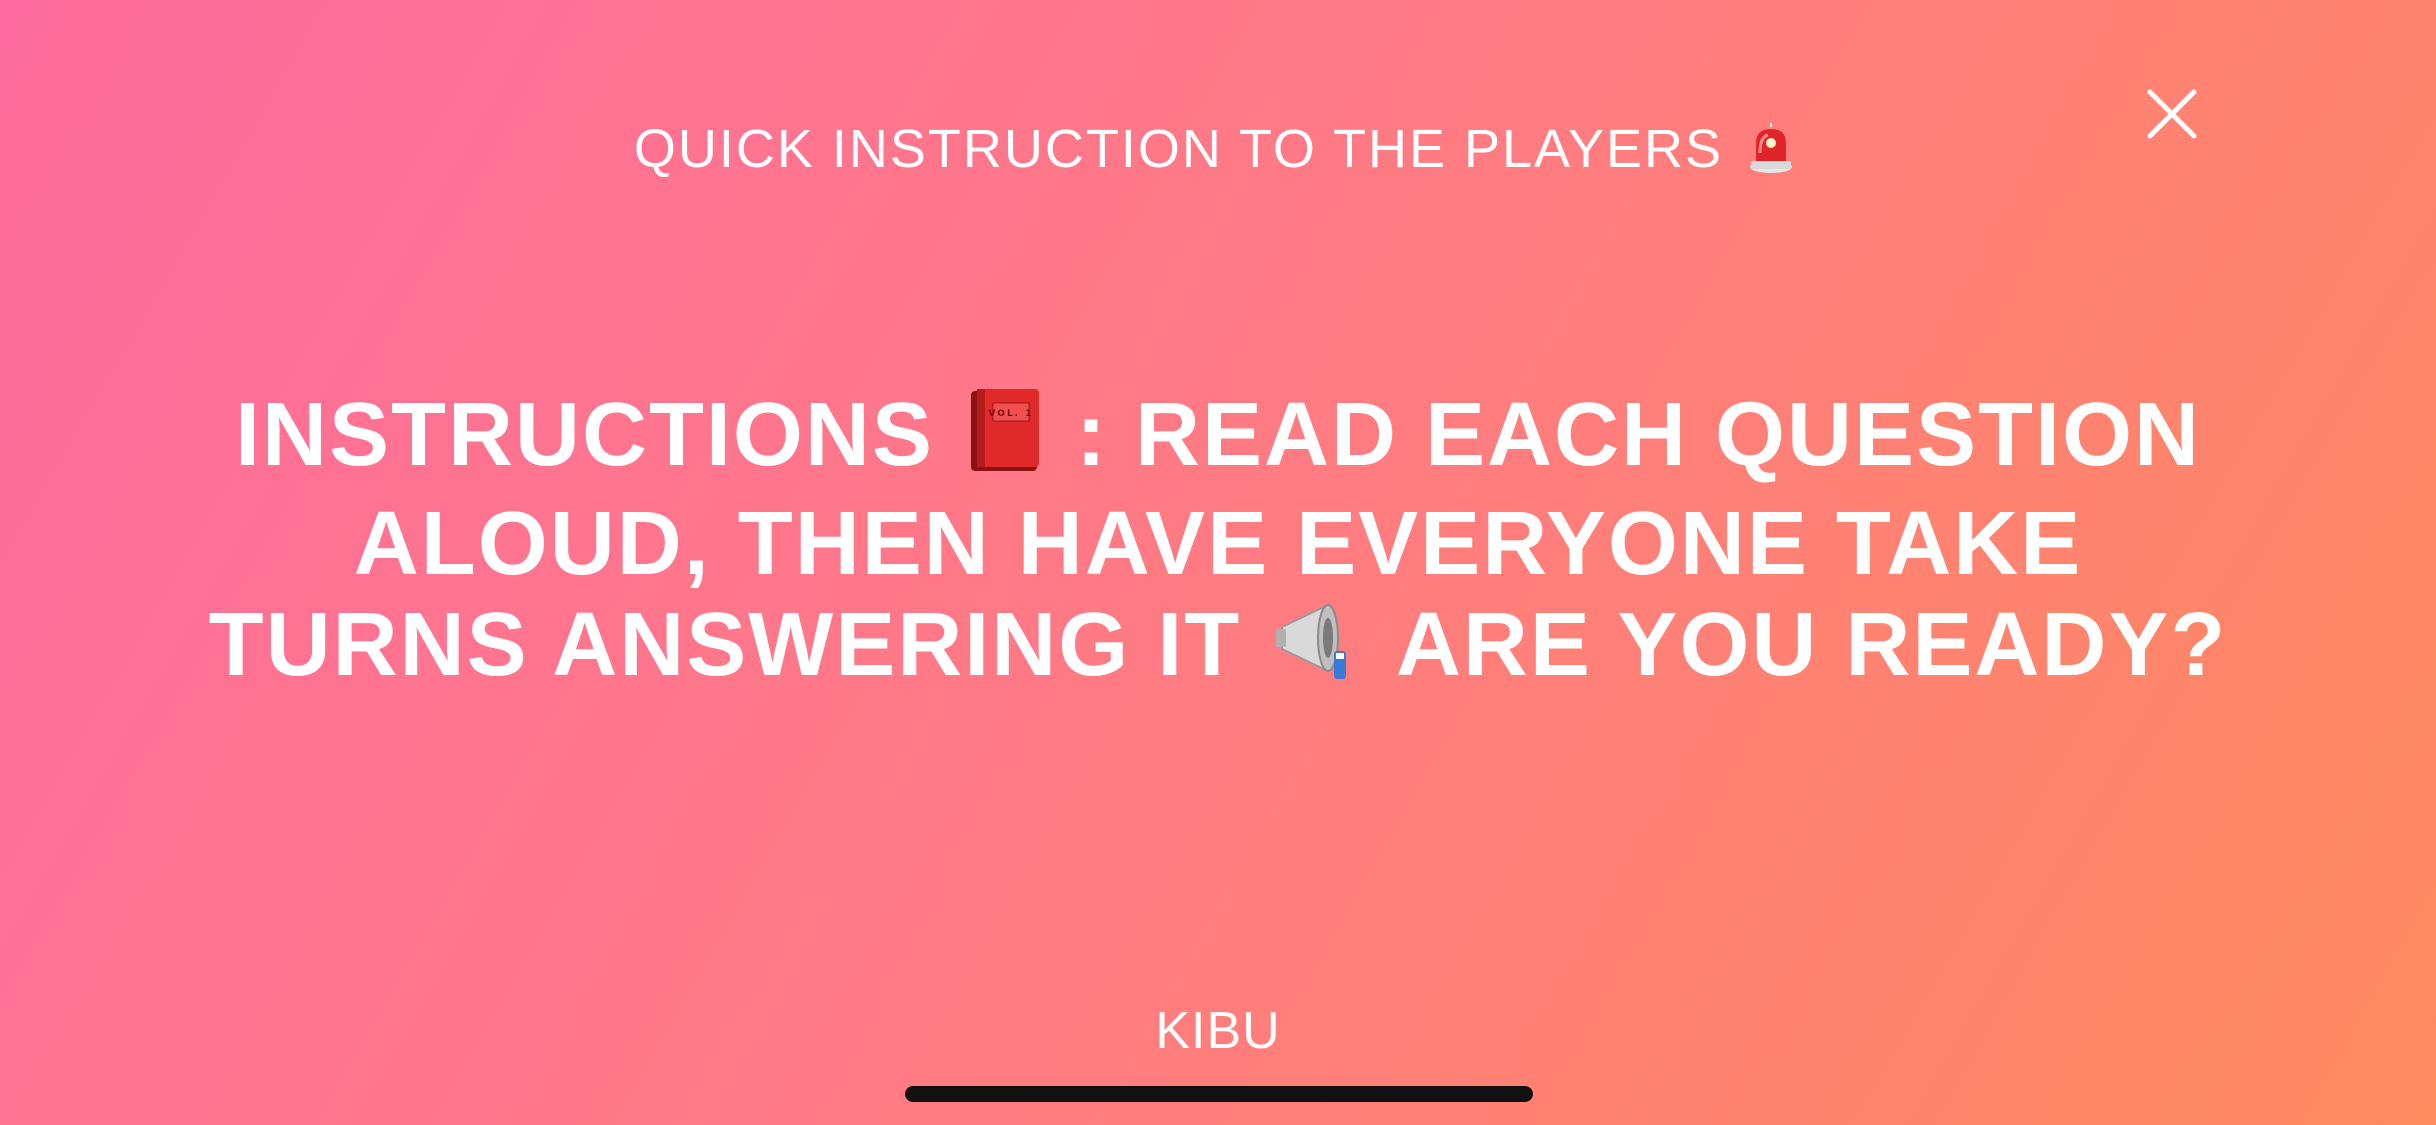 This screenshot has width=2436, height=1125. What do you see at coordinates (1178, 149) in the screenshot?
I see `header-title: QUICK INSTRUCTION TO THE PLAYERS` at bounding box center [1178, 149].